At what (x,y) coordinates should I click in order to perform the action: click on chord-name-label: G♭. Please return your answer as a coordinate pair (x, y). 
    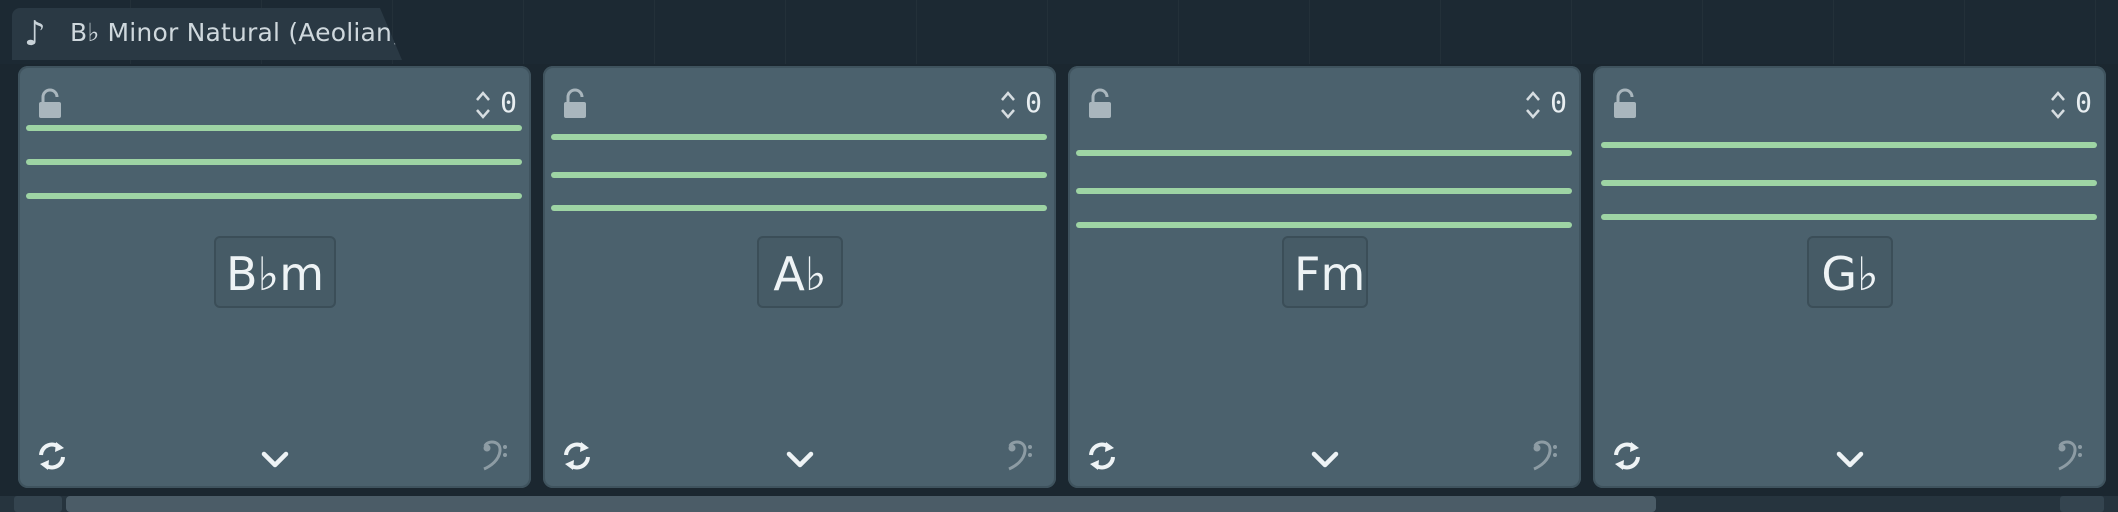
    Looking at the image, I should click on (1850, 272).